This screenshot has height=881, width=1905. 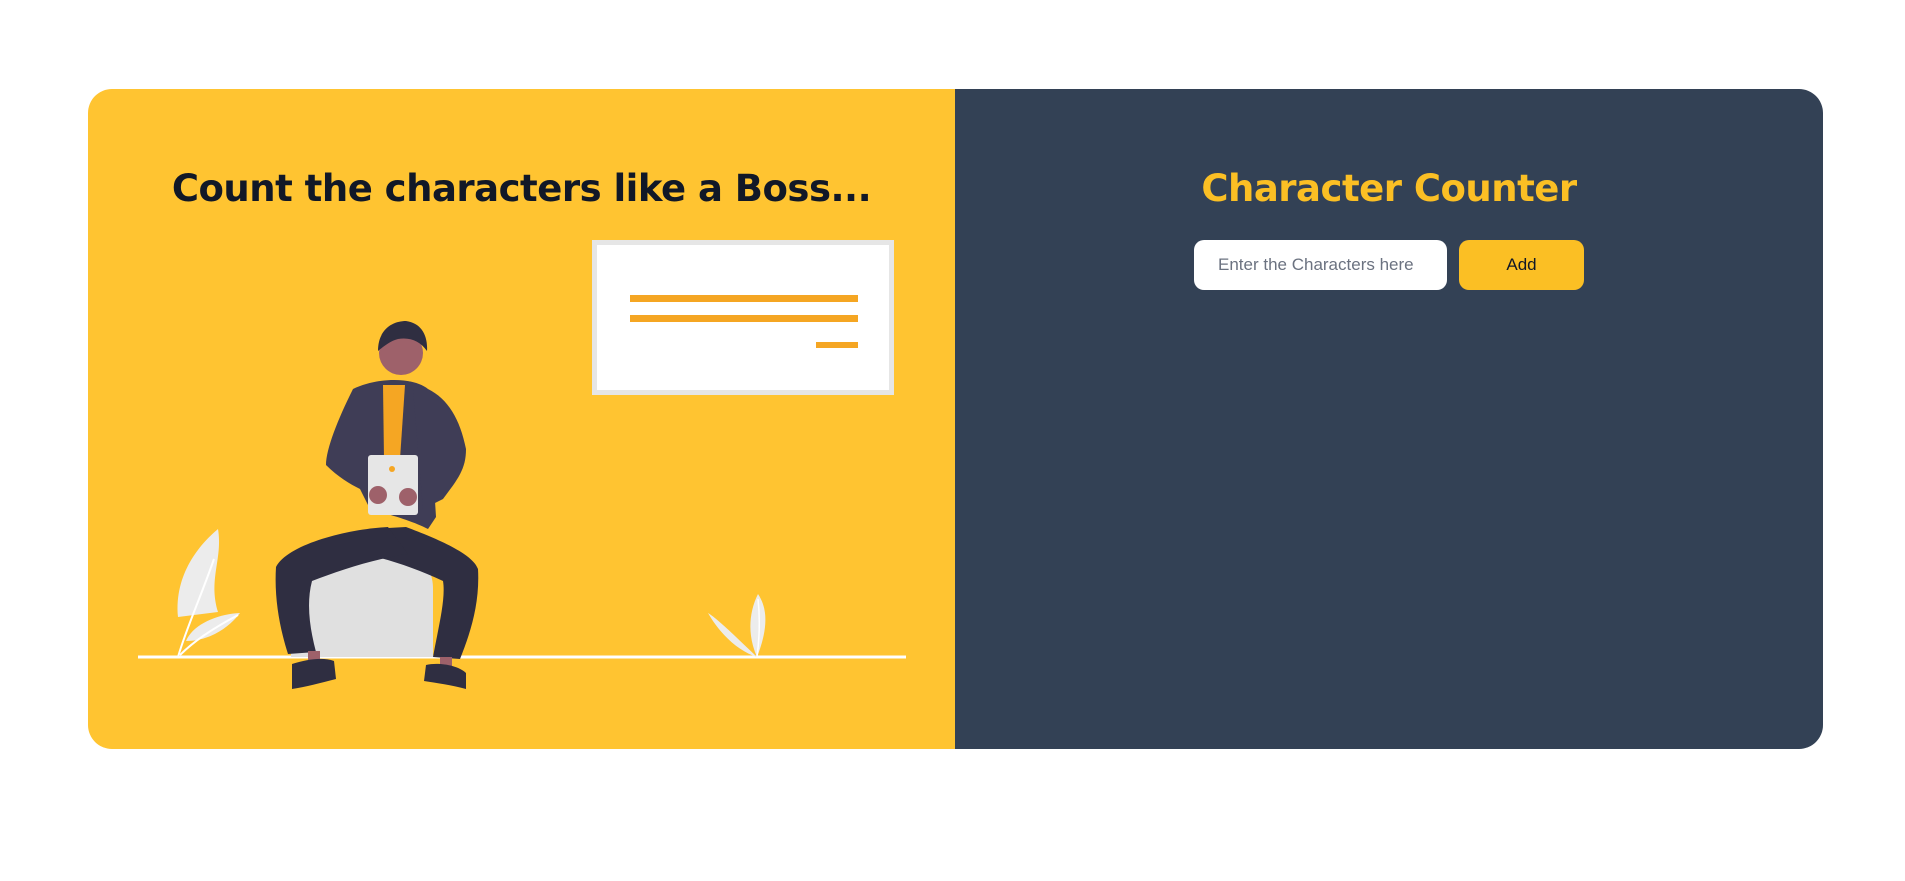 What do you see at coordinates (1320, 265) in the screenshot?
I see `characters-input` at bounding box center [1320, 265].